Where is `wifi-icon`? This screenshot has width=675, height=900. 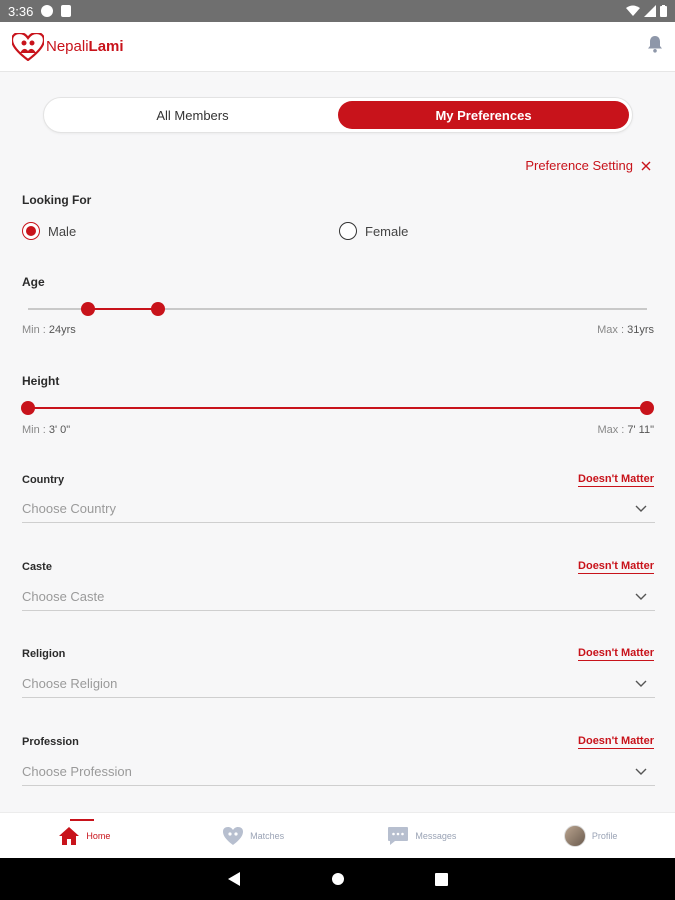 wifi-icon is located at coordinates (633, 10).